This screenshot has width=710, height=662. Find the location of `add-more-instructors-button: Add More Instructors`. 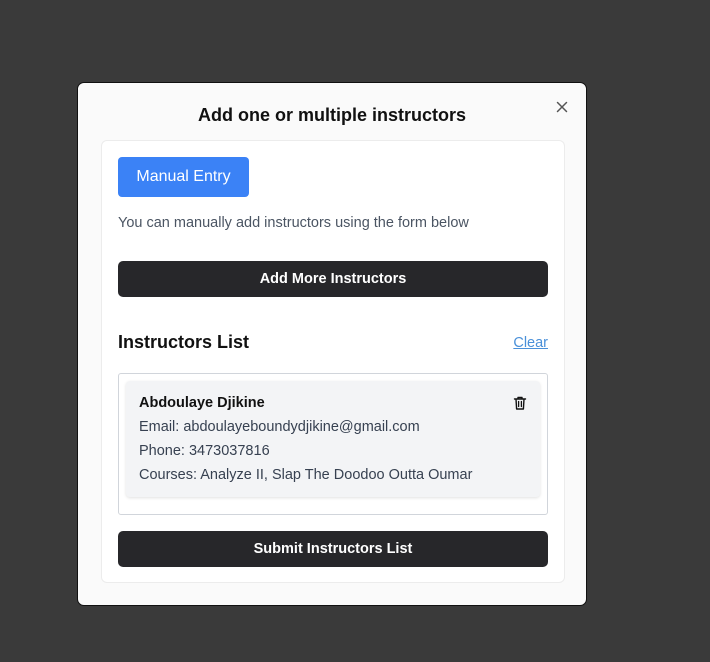

add-more-instructors-button: Add More Instructors is located at coordinates (333, 279).